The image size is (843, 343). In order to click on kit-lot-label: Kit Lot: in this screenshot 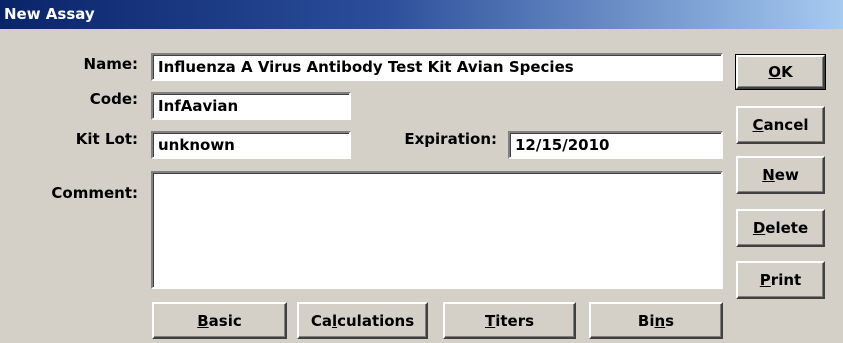, I will do `click(106, 139)`.